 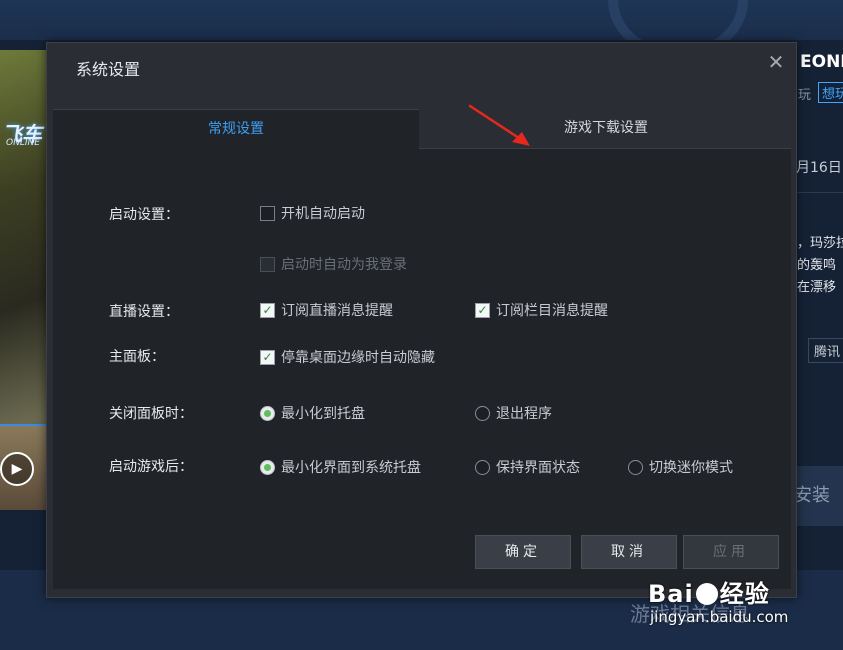 I want to click on exit-program-label: 退出程序, so click(x=524, y=414).